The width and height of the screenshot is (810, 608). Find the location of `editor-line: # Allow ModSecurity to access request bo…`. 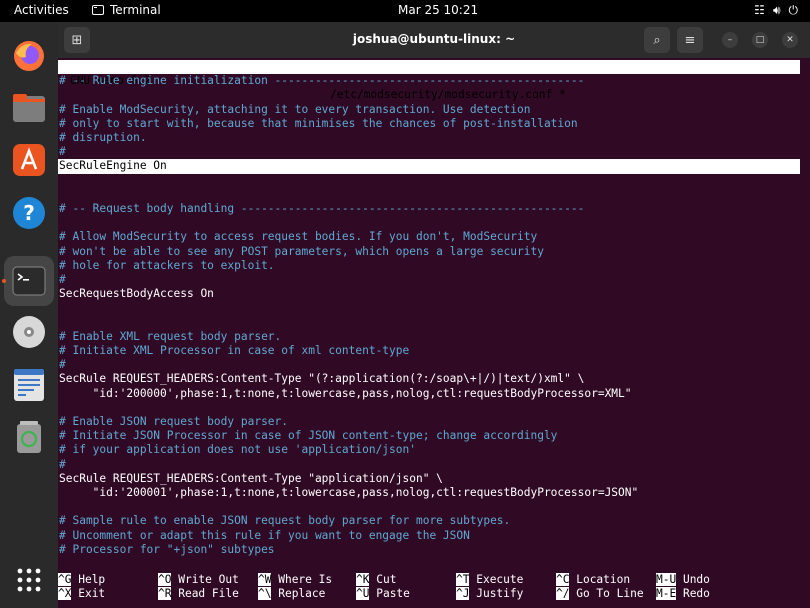

editor-line: # Allow ModSecurity to access request bo… is located at coordinates (429, 237).